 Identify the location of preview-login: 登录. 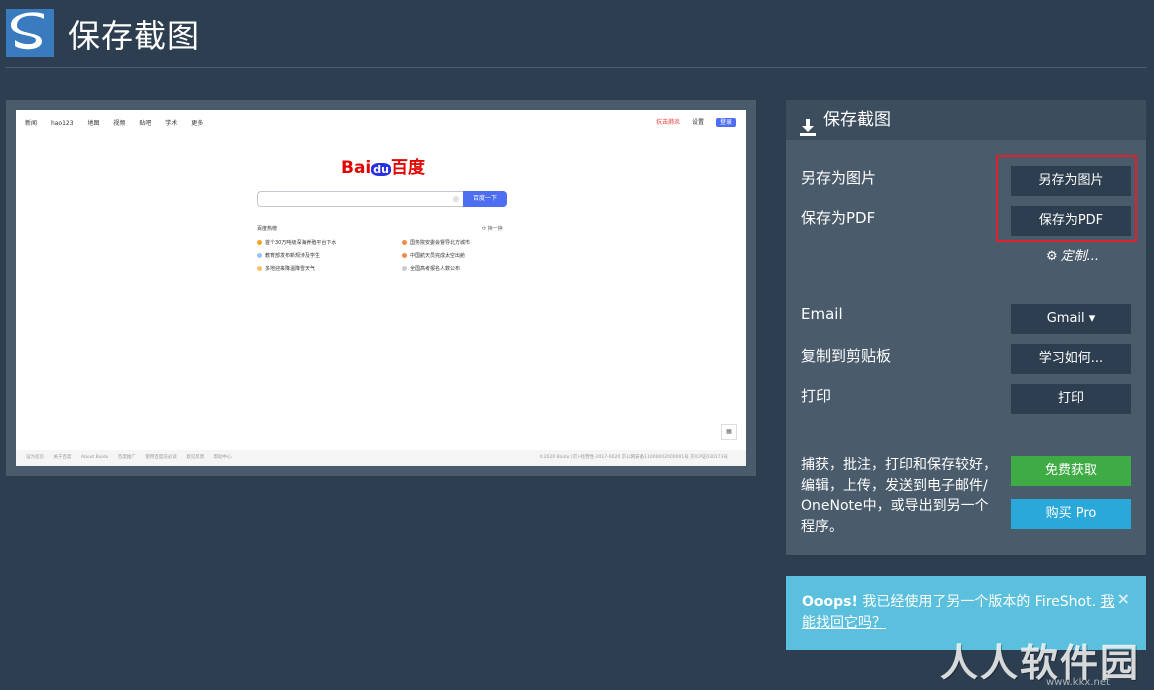
(725, 122).